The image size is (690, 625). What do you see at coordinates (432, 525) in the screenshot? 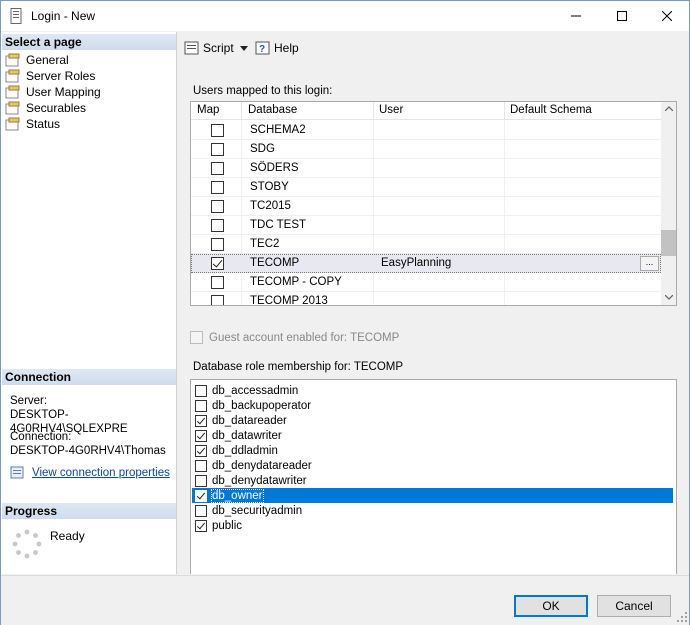
I see `role-item: public` at bounding box center [432, 525].